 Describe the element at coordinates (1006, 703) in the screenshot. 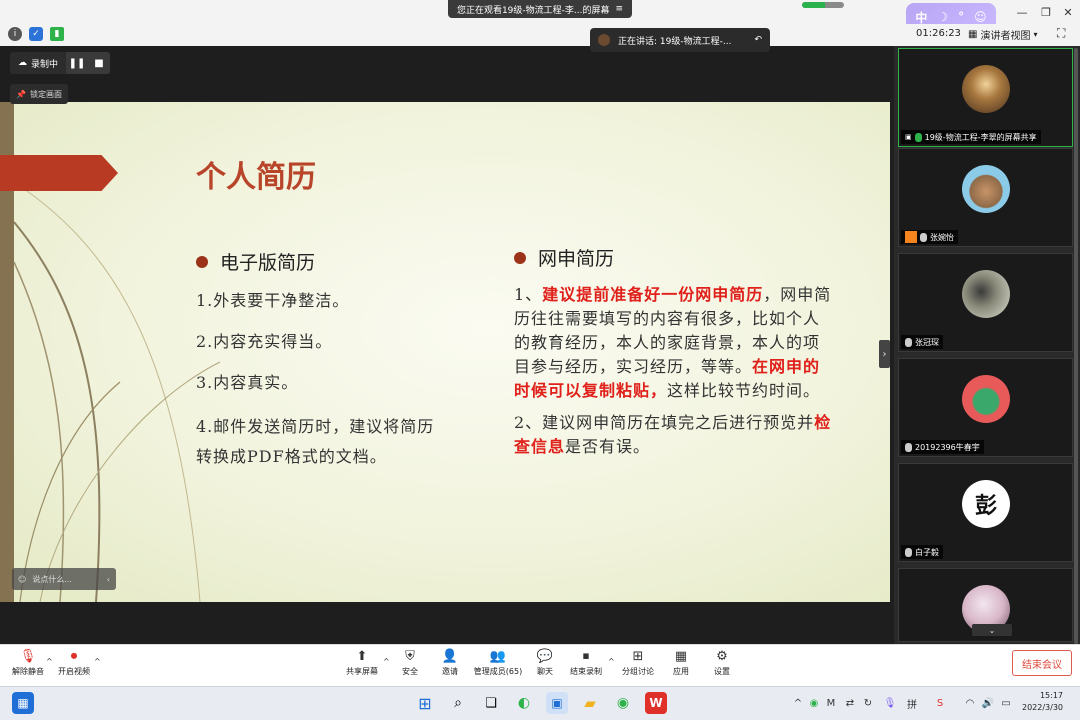

I see `battery-icon: ▭` at that location.